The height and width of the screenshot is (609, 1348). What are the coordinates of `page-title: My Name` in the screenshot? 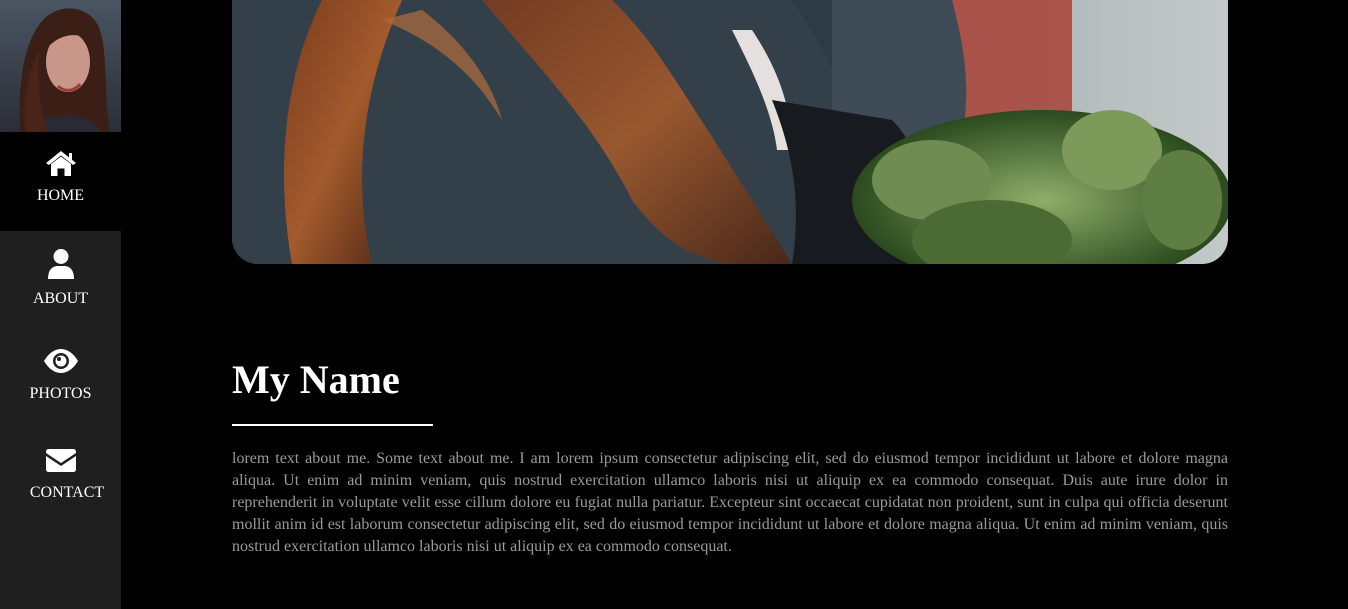 It's located at (316, 379).